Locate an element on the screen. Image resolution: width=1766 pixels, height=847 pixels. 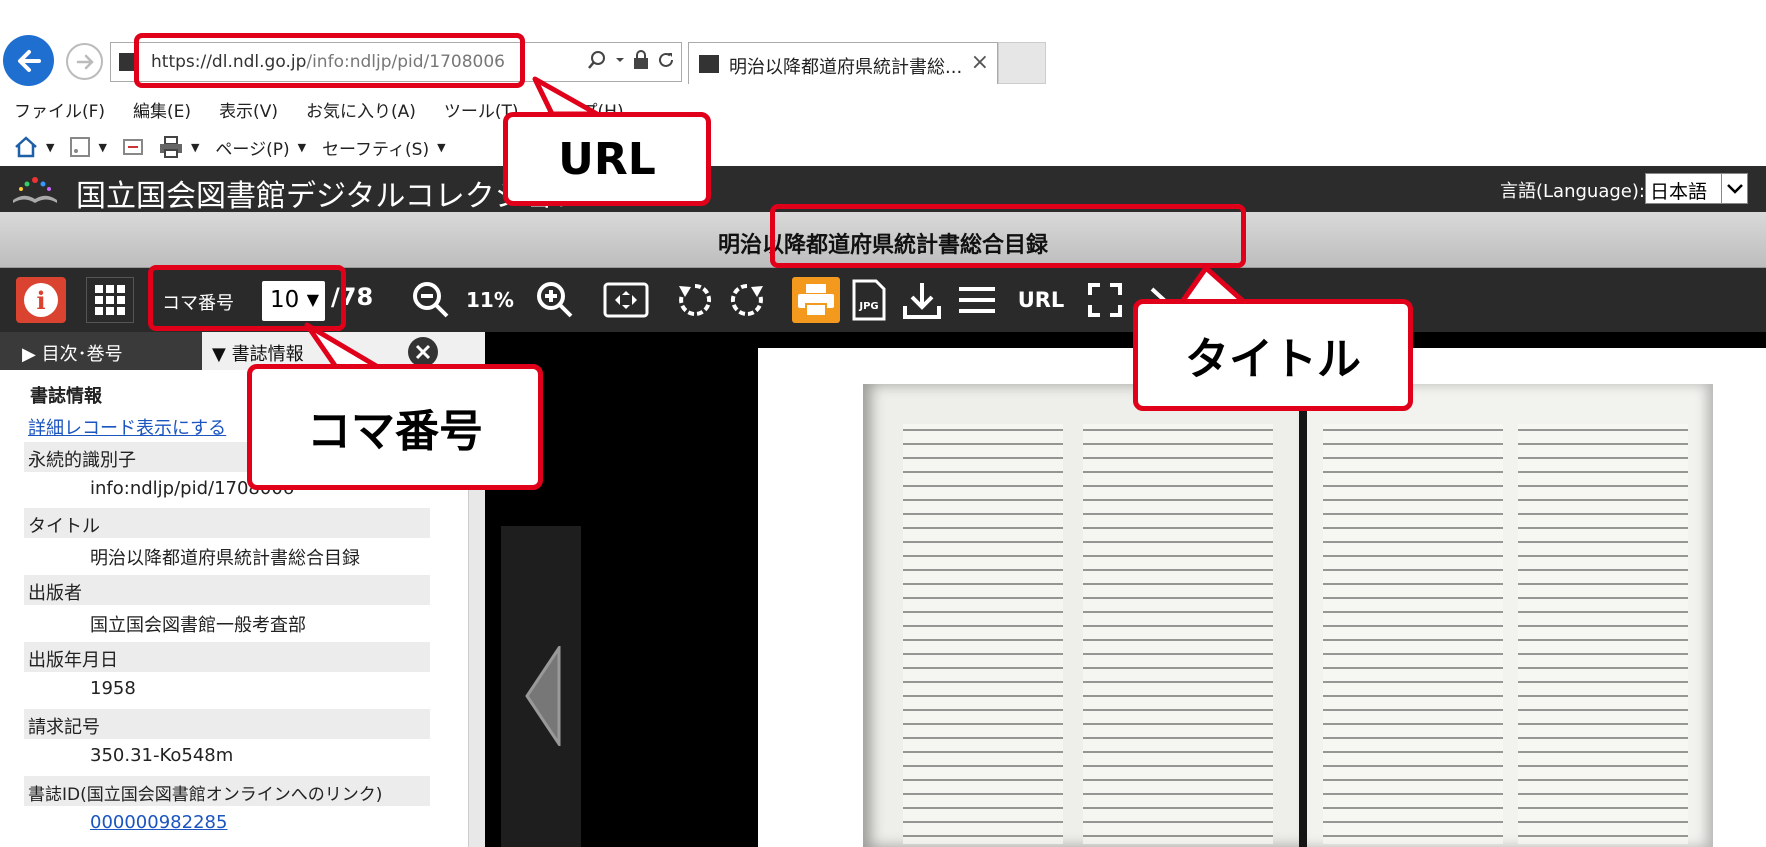
url-callout: URL is located at coordinates (607, 159).